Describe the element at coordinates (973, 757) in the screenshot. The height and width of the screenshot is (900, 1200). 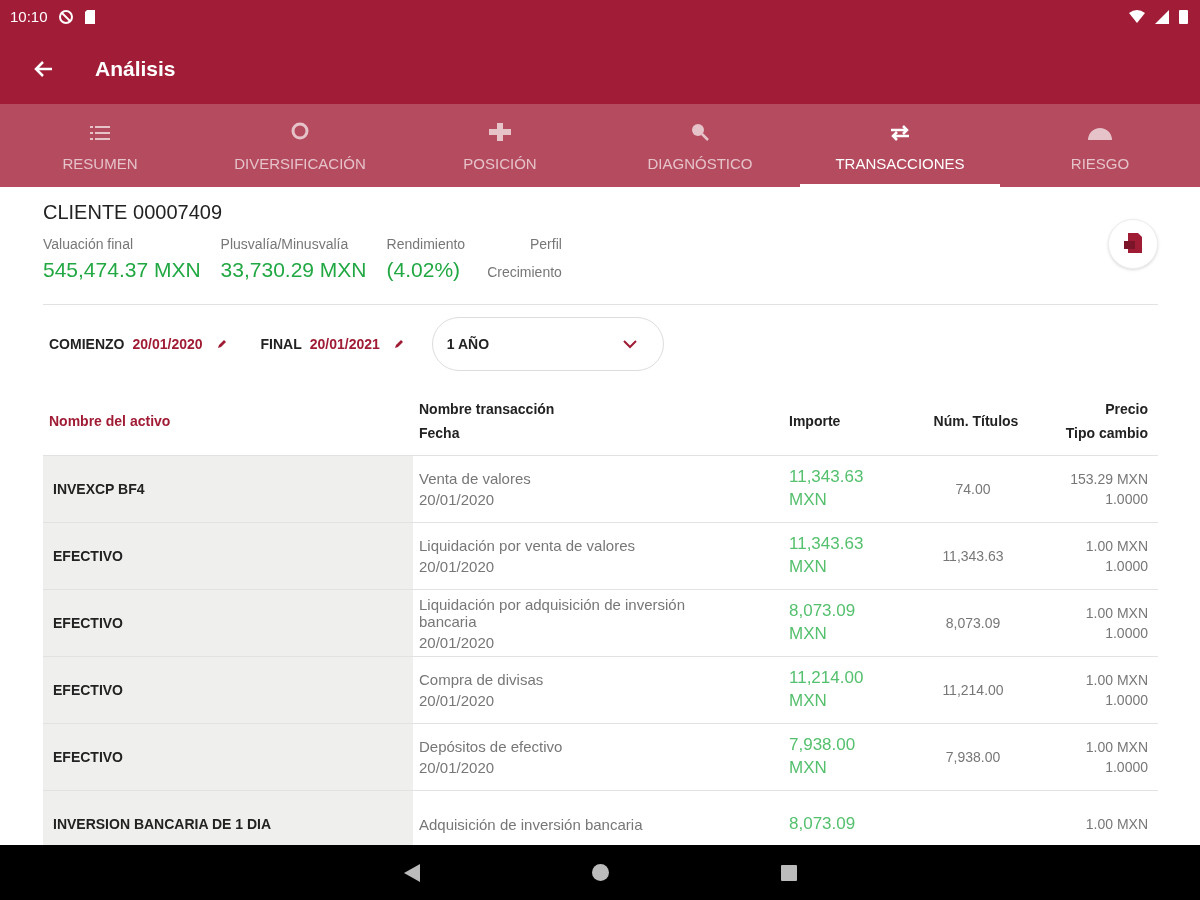
I see `titles-count: 7,938.00` at that location.